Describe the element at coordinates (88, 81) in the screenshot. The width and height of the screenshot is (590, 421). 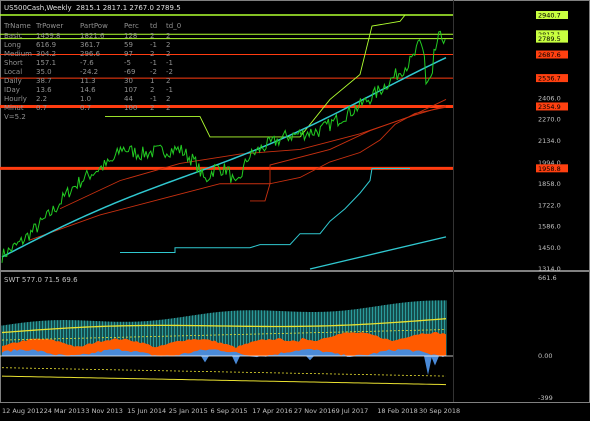
I see `table-cell: 11.3` at that location.